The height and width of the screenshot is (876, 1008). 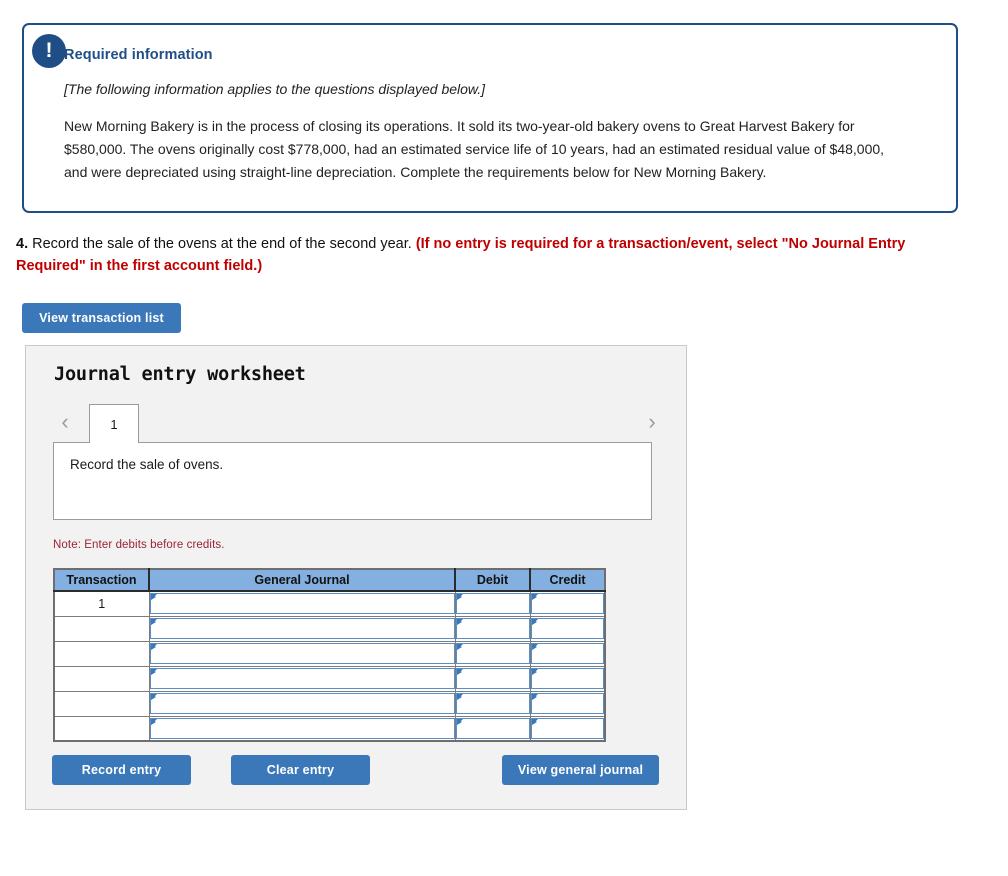 What do you see at coordinates (102, 603) in the screenshot?
I see `transaction-cell: 1` at bounding box center [102, 603].